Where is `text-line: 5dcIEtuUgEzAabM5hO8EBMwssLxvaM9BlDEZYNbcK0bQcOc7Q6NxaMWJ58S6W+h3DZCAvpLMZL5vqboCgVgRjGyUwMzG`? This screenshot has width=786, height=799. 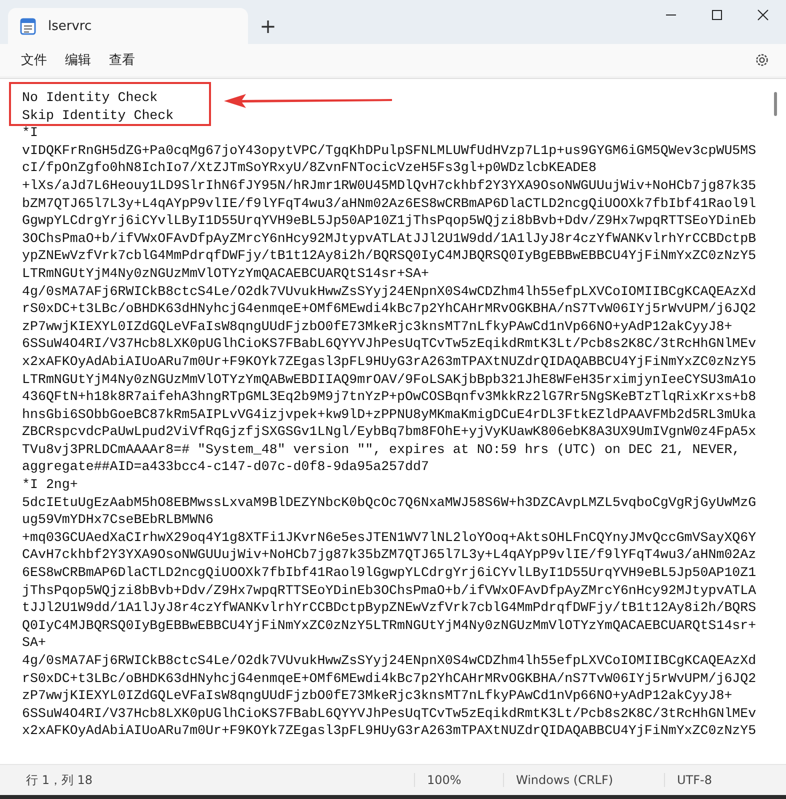 text-line: 5dcIEtuUgEzAabM5hO8EBMwssLxvaM9BlDEZYNbcK0bQcOc7Q6NxaMWJ58S6W+h3DZCAvpLMZL5vqboCgVgRjGyUwMzG is located at coordinates (389, 503).